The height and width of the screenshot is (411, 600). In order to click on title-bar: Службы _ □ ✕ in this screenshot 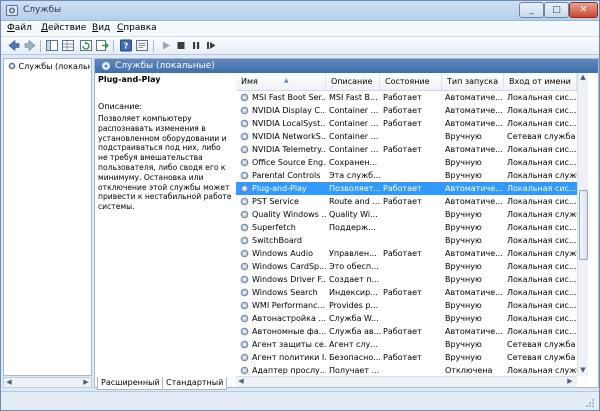, I will do `click(300, 11)`.